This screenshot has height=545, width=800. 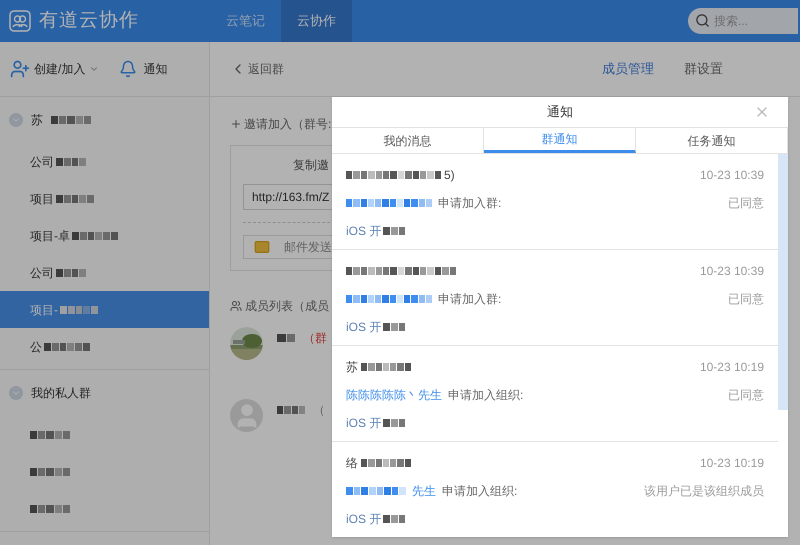 What do you see at coordinates (319, 410) in the screenshot?
I see `member-role: （` at bounding box center [319, 410].